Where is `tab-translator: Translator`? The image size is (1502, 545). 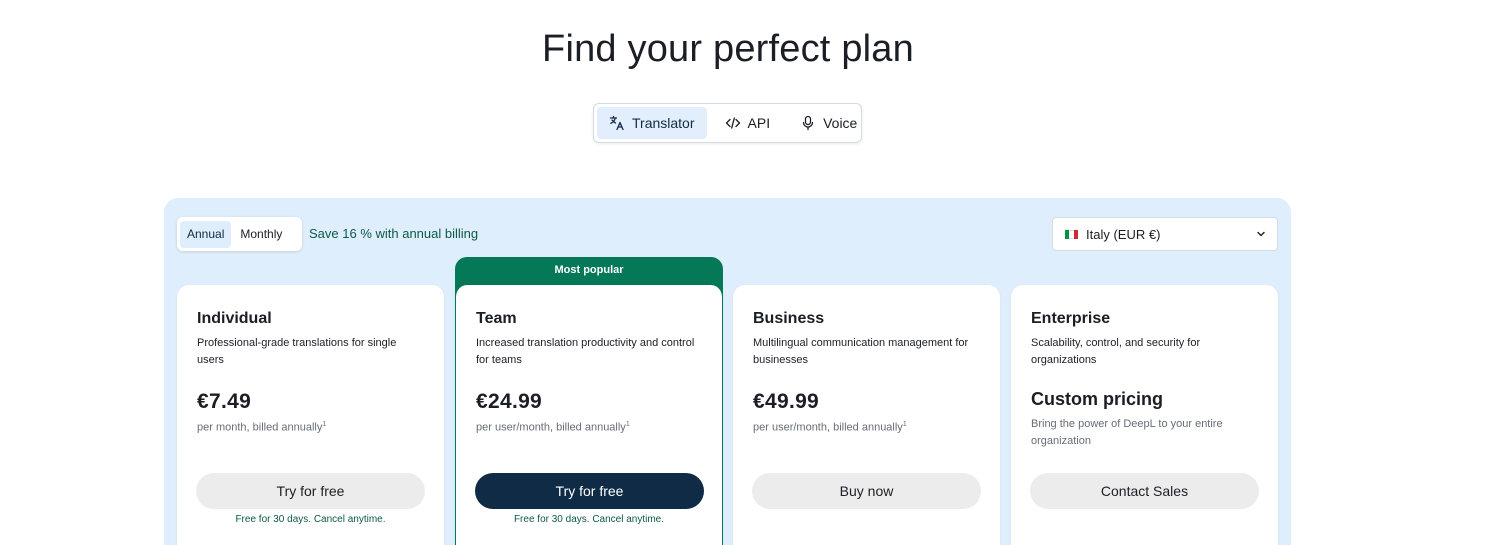
tab-translator: Translator is located at coordinates (652, 123).